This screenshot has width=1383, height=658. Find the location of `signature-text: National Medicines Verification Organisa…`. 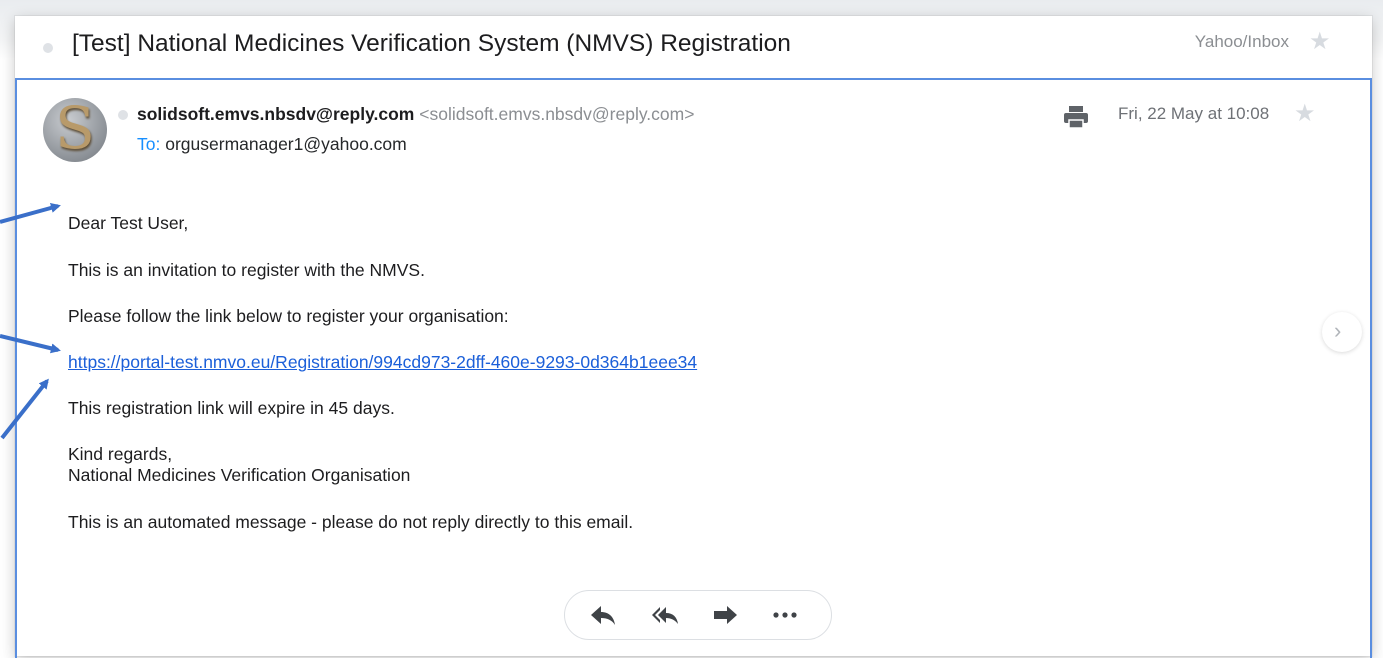

signature-text: National Medicines Verification Organisa… is located at coordinates (239, 475).